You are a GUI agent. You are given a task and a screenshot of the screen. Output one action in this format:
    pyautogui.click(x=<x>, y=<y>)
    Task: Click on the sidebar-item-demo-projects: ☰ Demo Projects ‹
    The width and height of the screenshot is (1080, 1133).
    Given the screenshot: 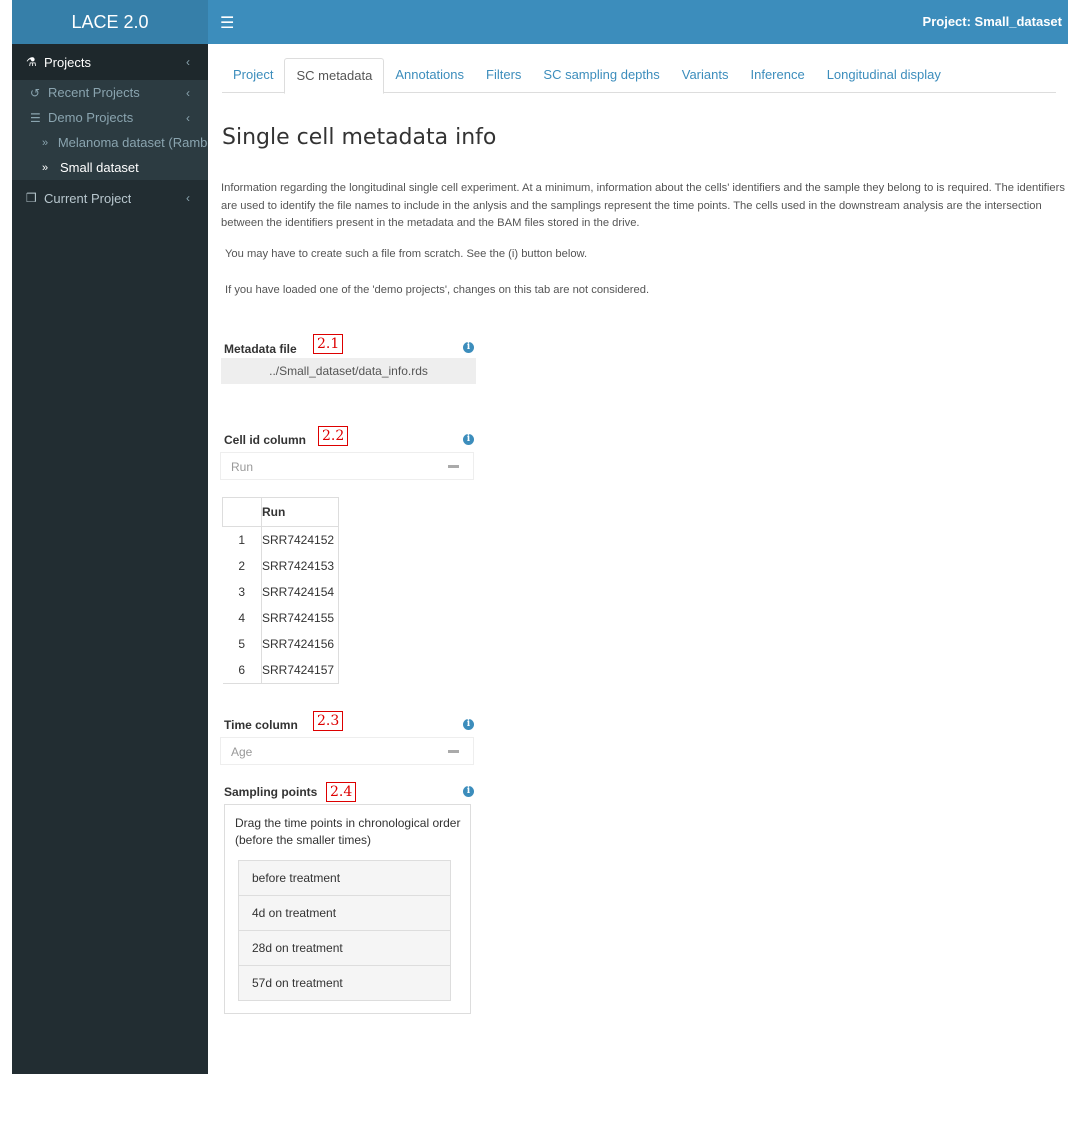 What is the action you would take?
    pyautogui.click(x=110, y=117)
    